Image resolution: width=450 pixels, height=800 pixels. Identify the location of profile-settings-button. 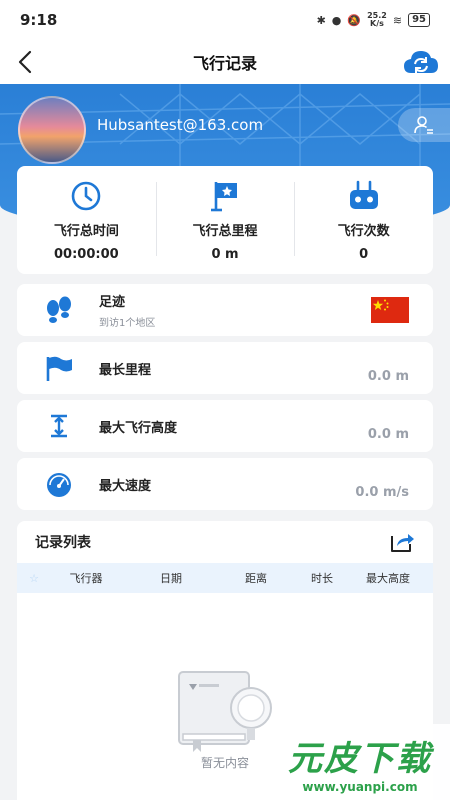
(424, 125).